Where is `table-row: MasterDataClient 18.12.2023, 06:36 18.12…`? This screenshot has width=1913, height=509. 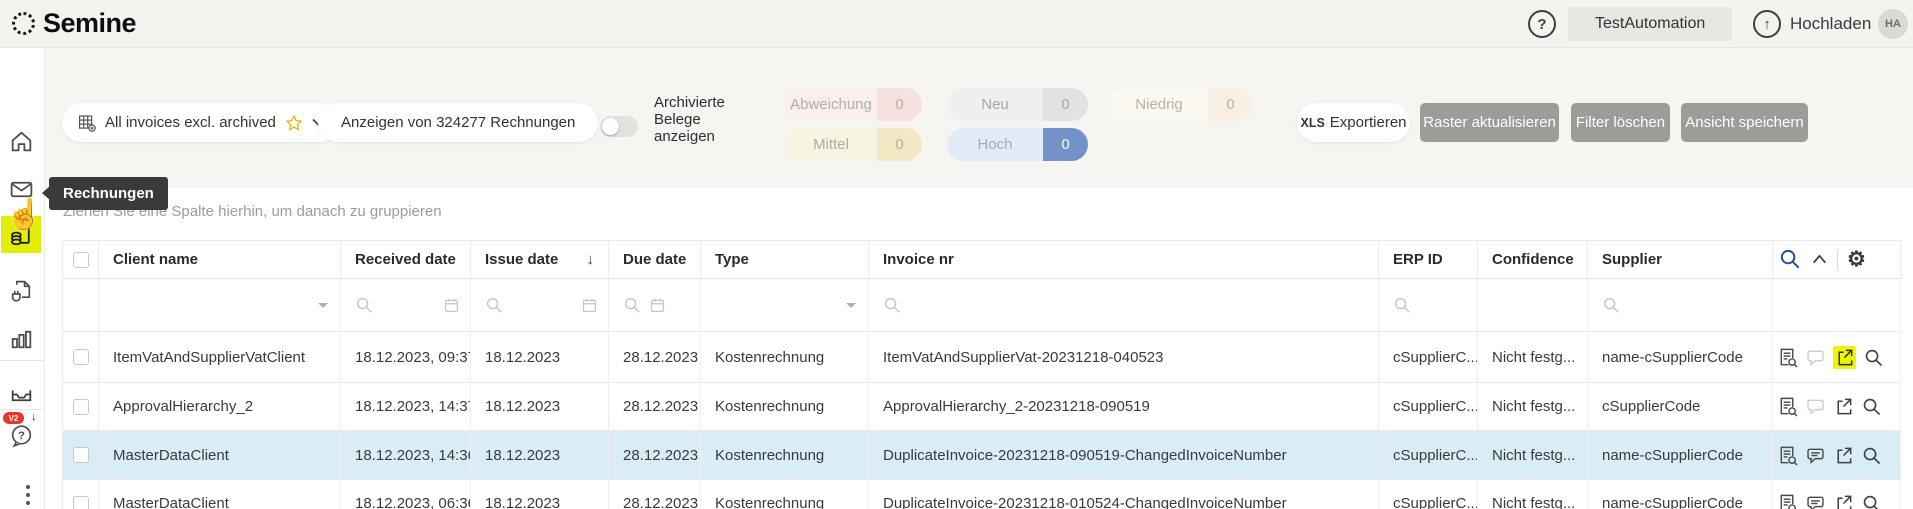
table-row: MasterDataClient 18.12.2023, 06:36 18.12… is located at coordinates (982, 494).